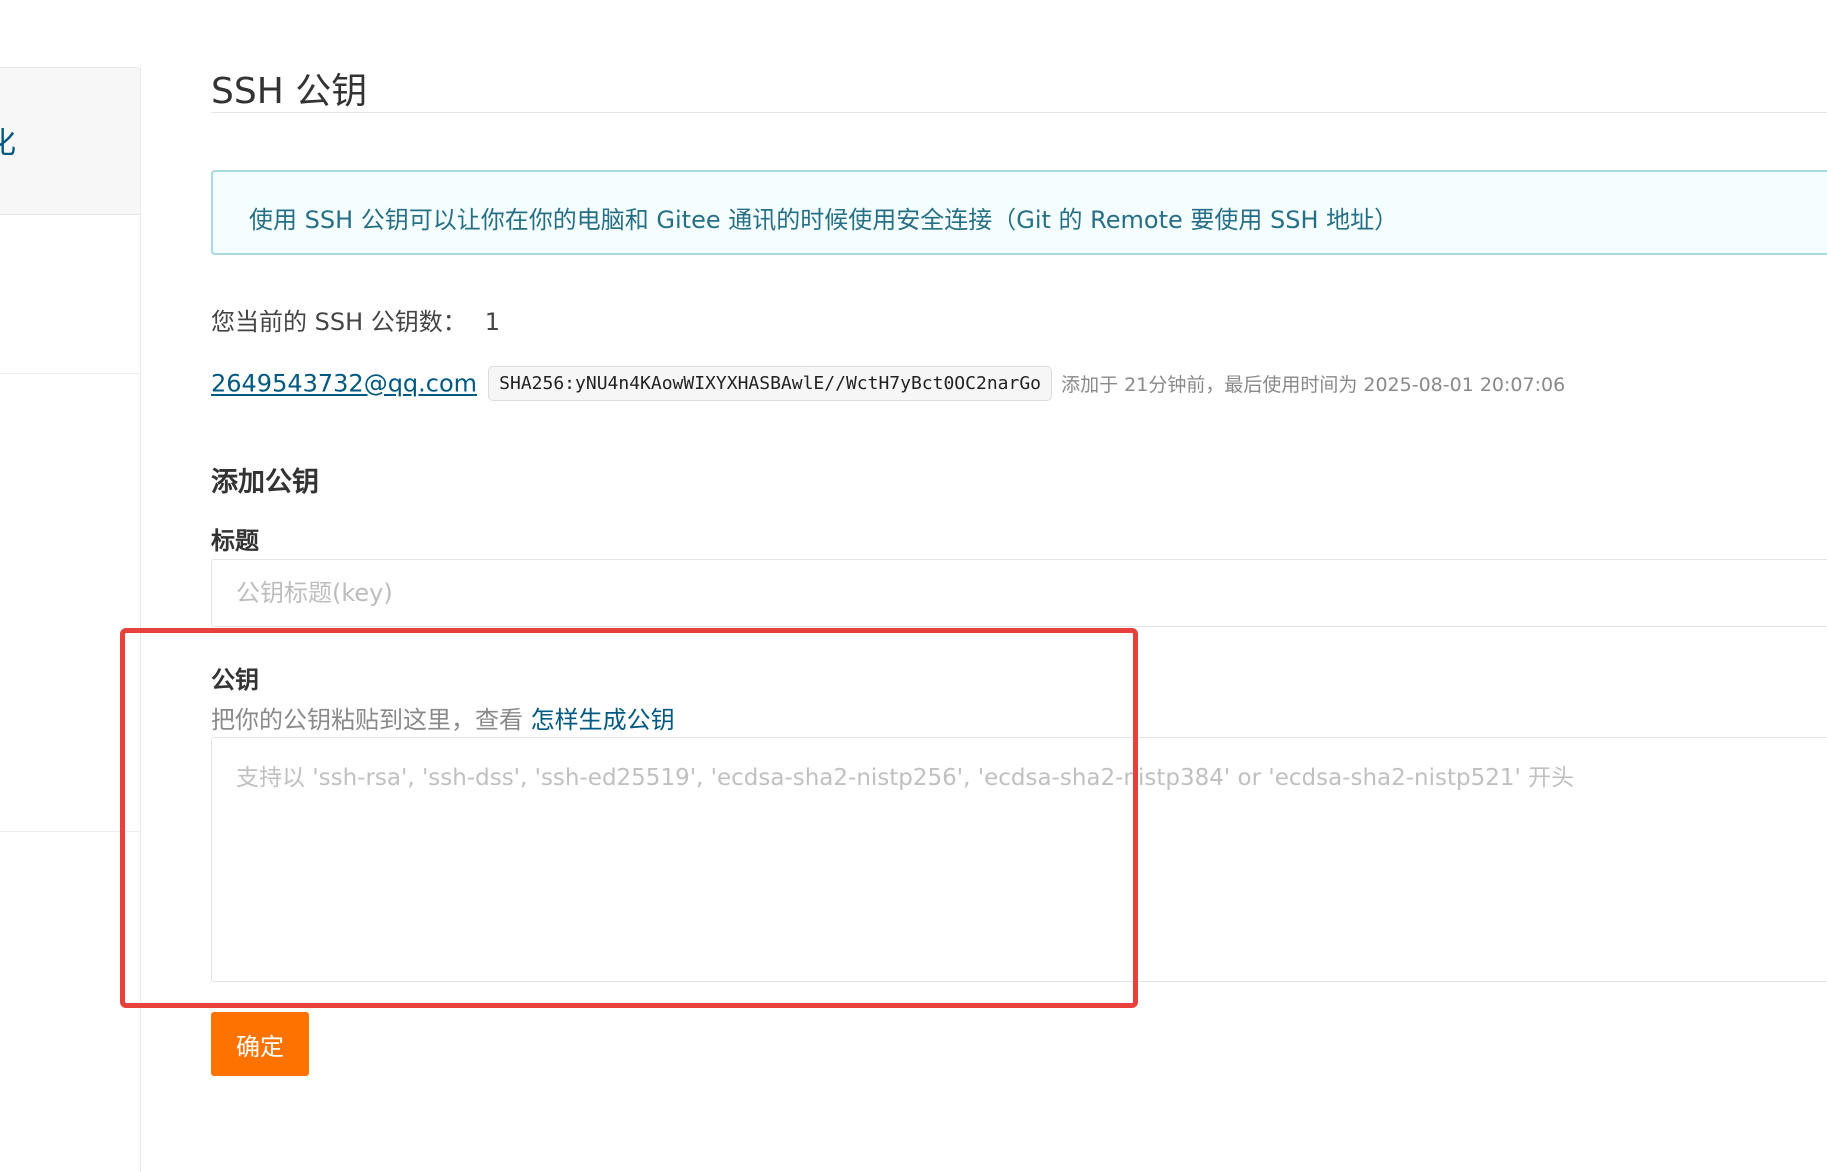 This screenshot has height=1172, width=1827. What do you see at coordinates (70, 141) in the screenshot?
I see `sidebar-active-item: 化` at bounding box center [70, 141].